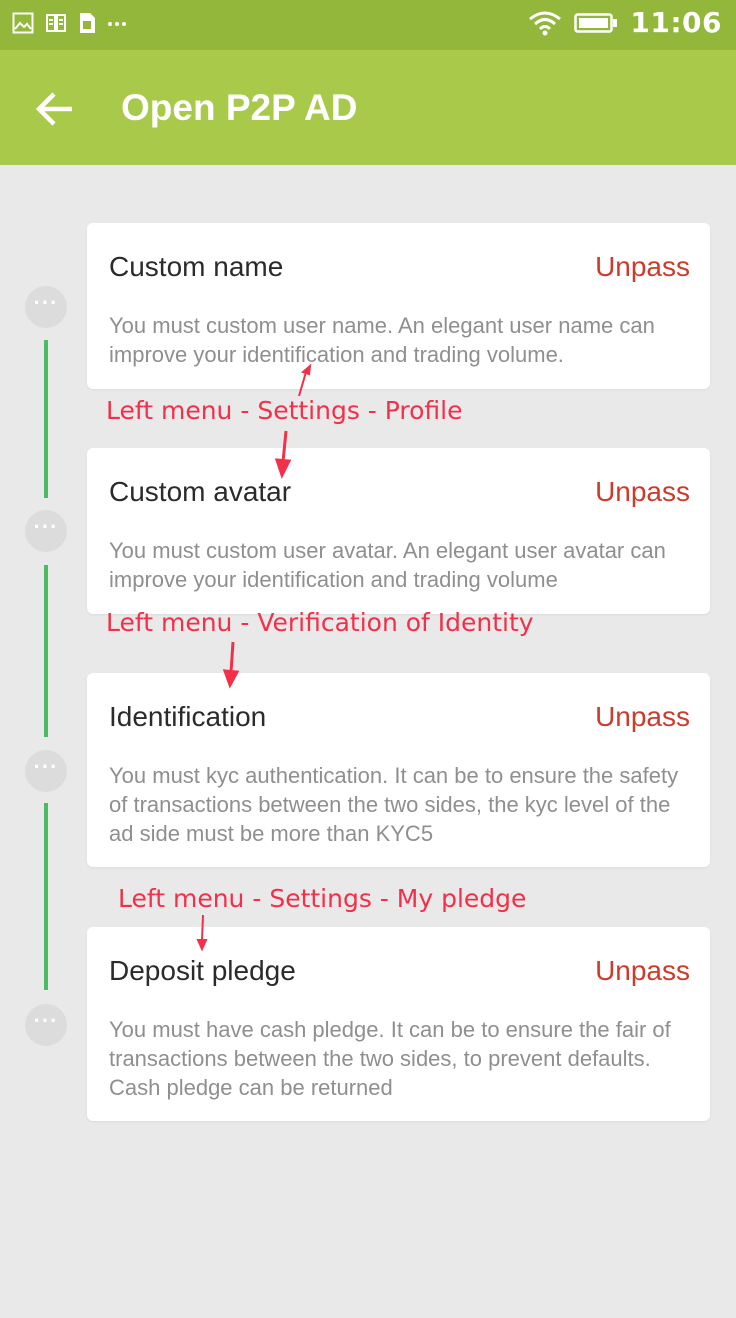 The image size is (736, 1318). I want to click on app-bar: Open P2P AD, so click(368, 107).